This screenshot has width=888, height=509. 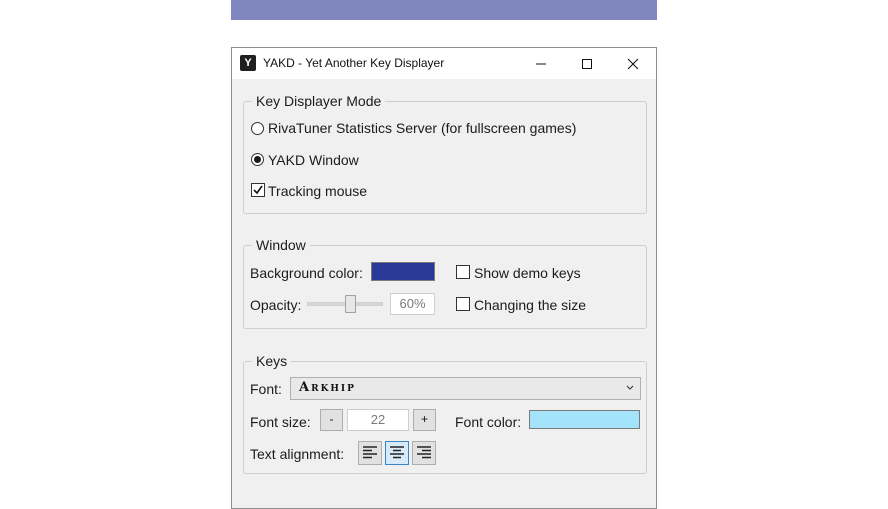 What do you see at coordinates (297, 454) in the screenshot?
I see `text-alignment-label: Text alignment:` at bounding box center [297, 454].